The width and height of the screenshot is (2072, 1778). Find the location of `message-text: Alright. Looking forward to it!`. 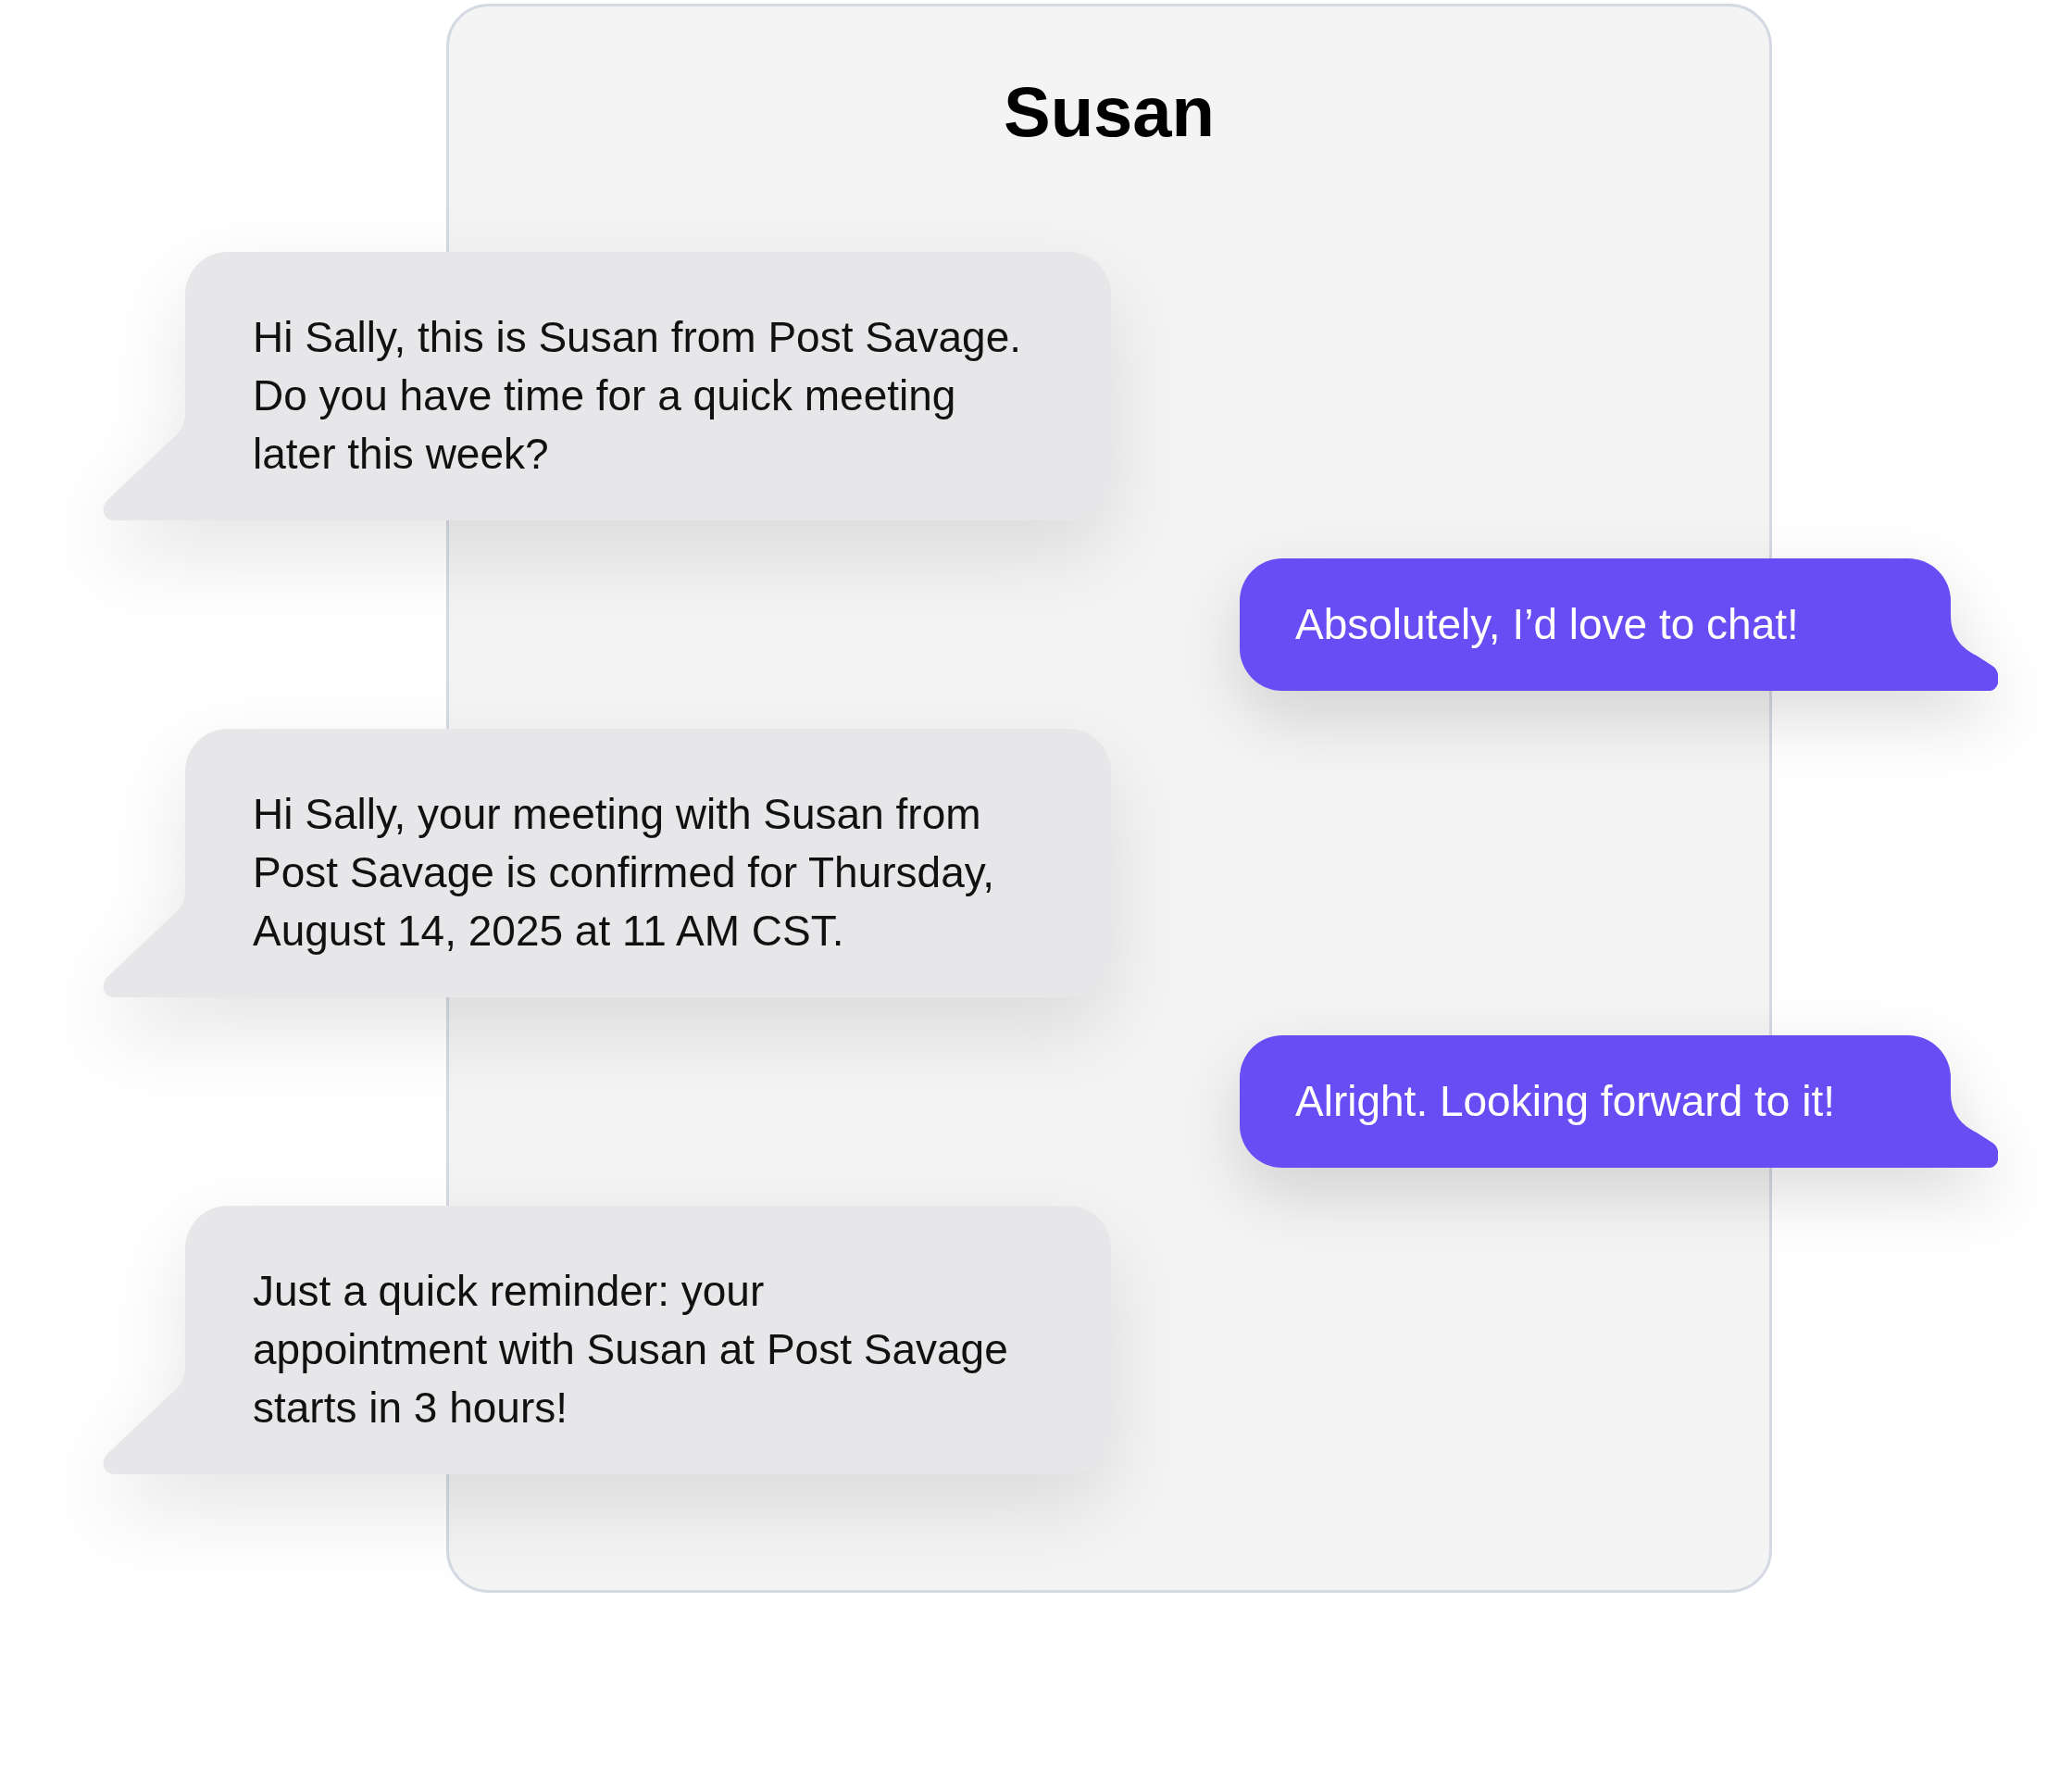

message-text: Alright. Looking forward to it! is located at coordinates (1565, 1101).